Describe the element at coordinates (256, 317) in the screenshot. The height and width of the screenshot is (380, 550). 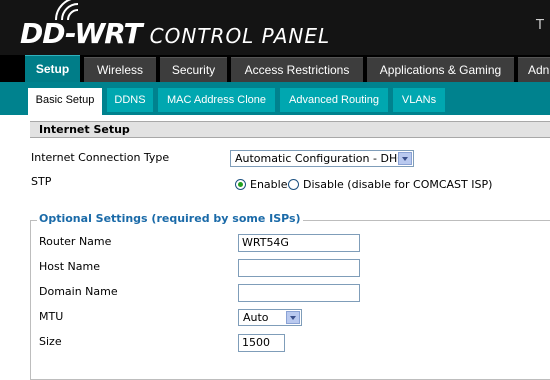
I see `mtu-value: Auto` at that location.